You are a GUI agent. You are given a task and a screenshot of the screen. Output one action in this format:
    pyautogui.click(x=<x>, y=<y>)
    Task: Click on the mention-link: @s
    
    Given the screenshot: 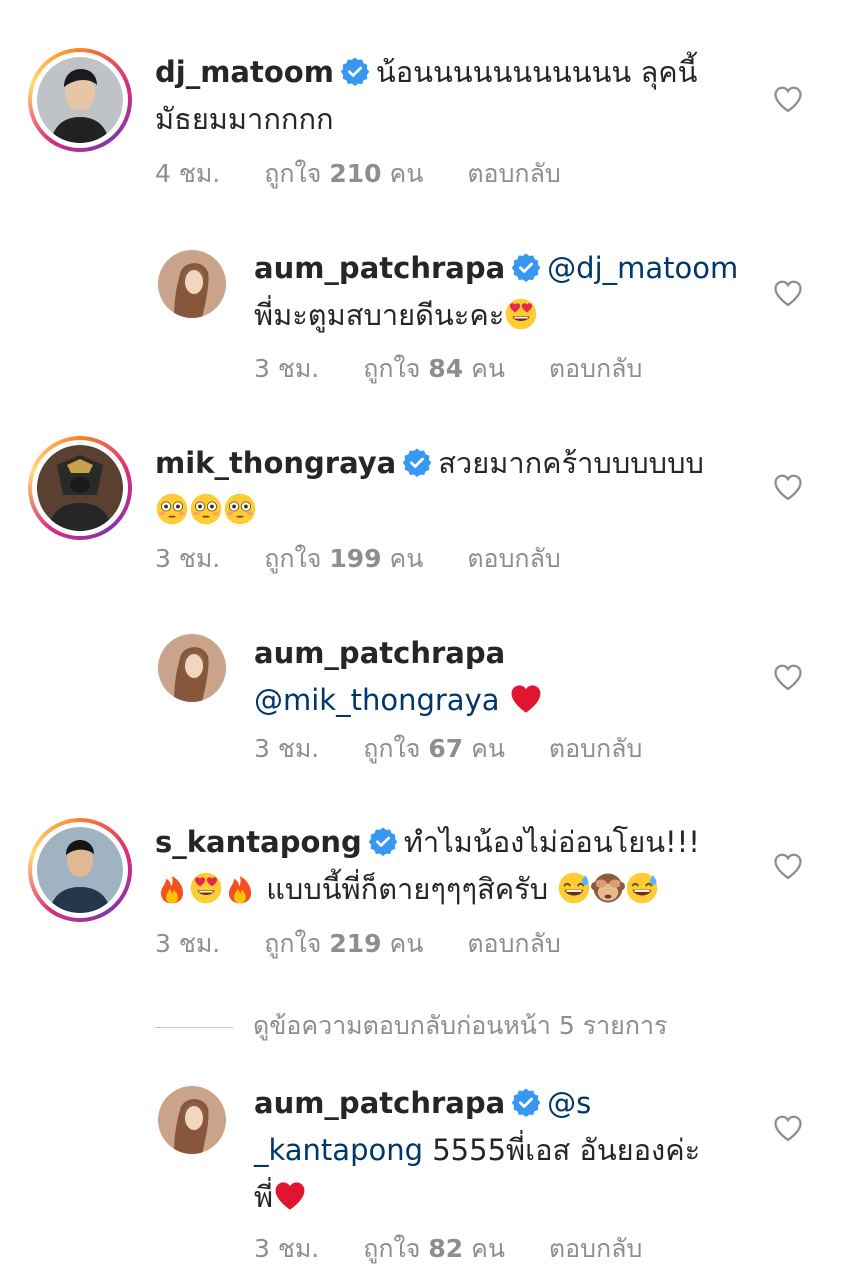 What is the action you would take?
    pyautogui.click(x=569, y=1103)
    